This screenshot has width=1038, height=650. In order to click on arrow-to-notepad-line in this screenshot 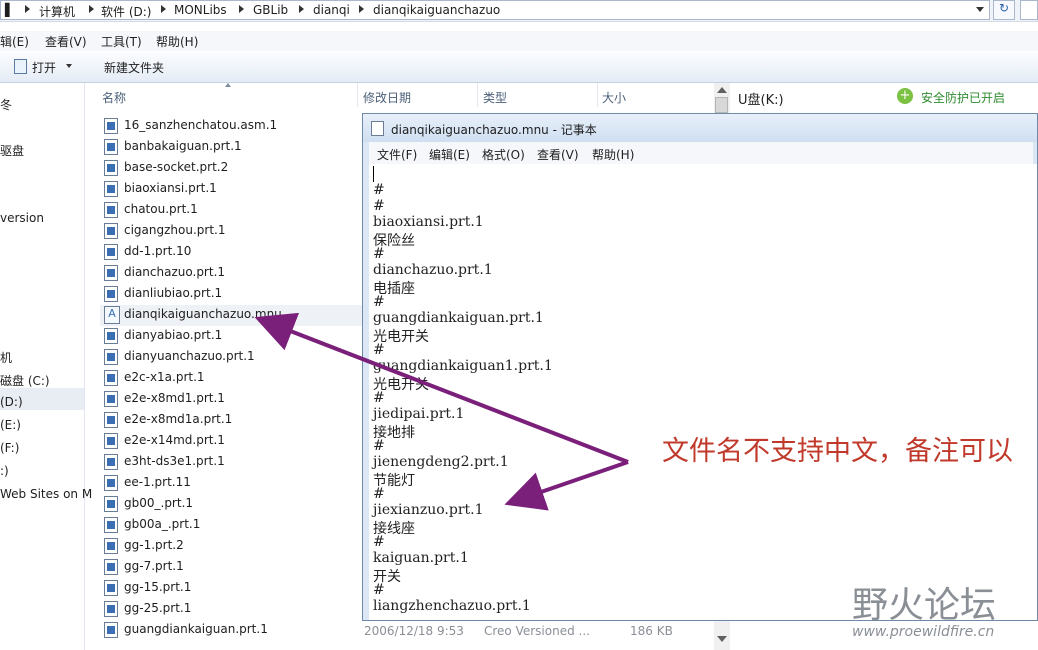, I will do `click(566, 485)`.